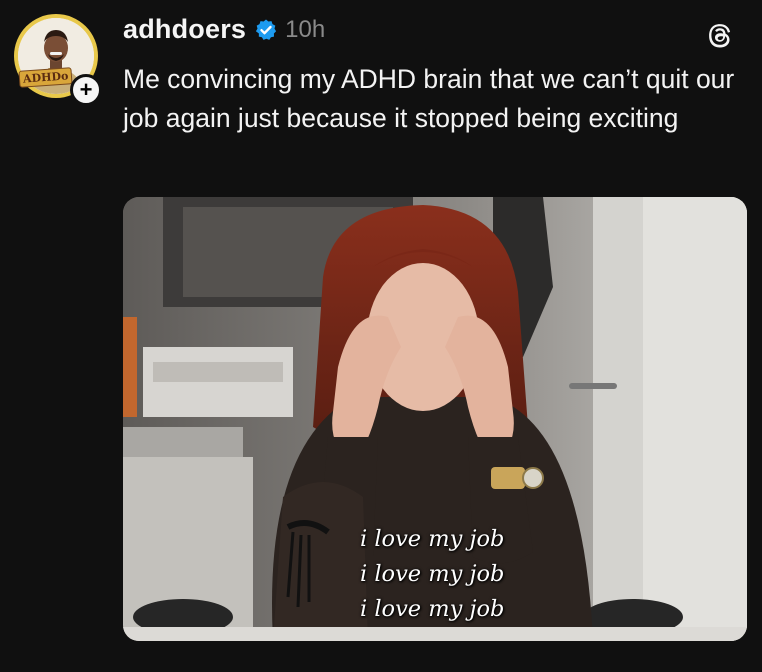 This screenshot has width=762, height=672. Describe the element at coordinates (266, 29) in the screenshot. I see `verified-badge-icon` at that location.